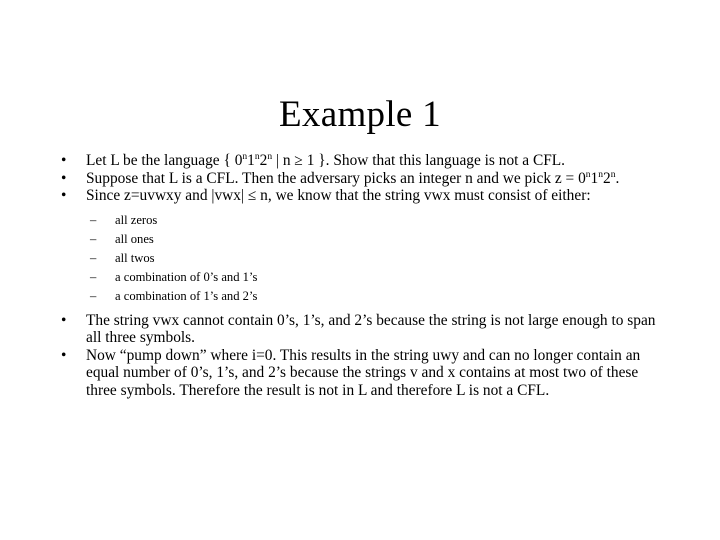 This screenshot has width=720, height=540. What do you see at coordinates (360, 114) in the screenshot?
I see `page-title: Example 1` at bounding box center [360, 114].